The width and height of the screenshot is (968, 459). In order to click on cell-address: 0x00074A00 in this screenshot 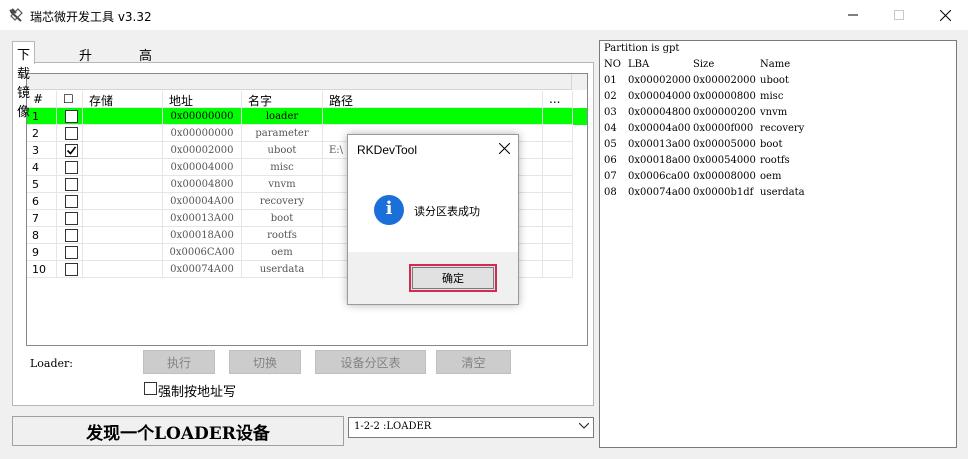, I will do `click(202, 269)`.